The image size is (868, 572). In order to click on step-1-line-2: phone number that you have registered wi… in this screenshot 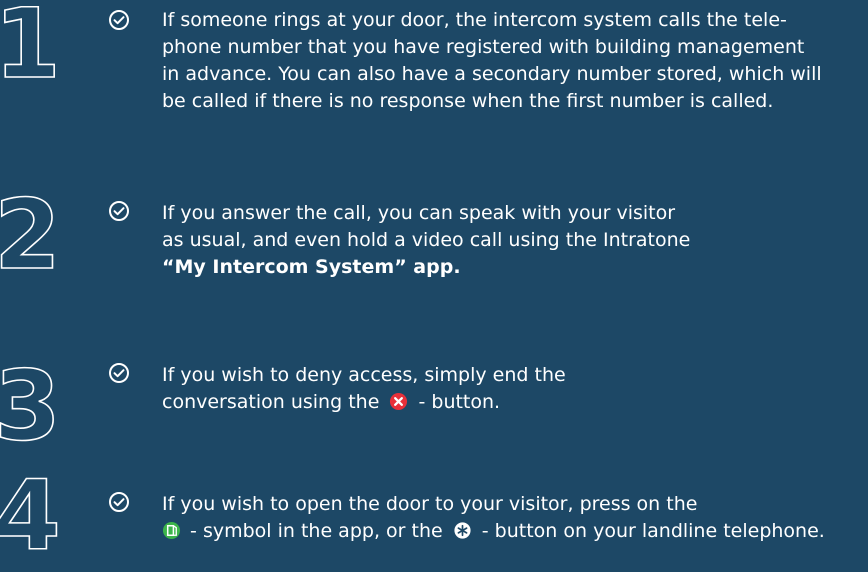, I will do `click(483, 47)`.